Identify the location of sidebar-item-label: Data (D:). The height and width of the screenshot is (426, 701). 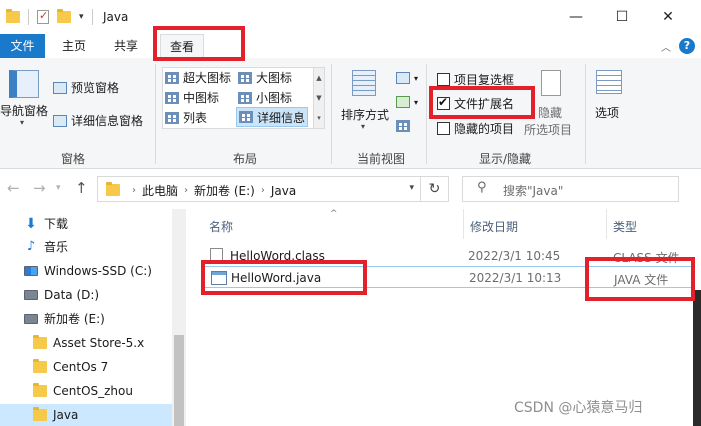
(72, 295).